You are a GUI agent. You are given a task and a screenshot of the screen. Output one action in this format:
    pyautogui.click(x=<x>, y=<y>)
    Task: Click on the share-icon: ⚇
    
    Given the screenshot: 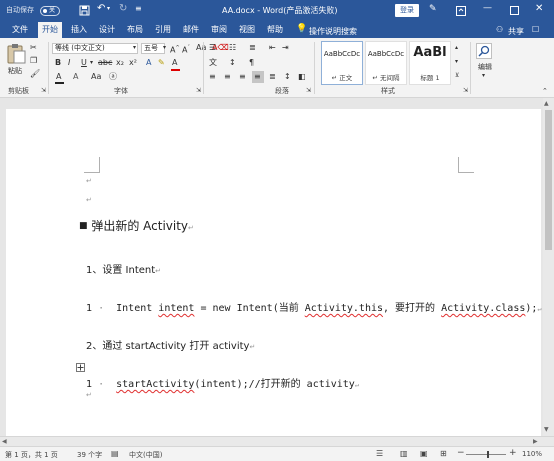 What is the action you would take?
    pyautogui.click(x=499, y=29)
    